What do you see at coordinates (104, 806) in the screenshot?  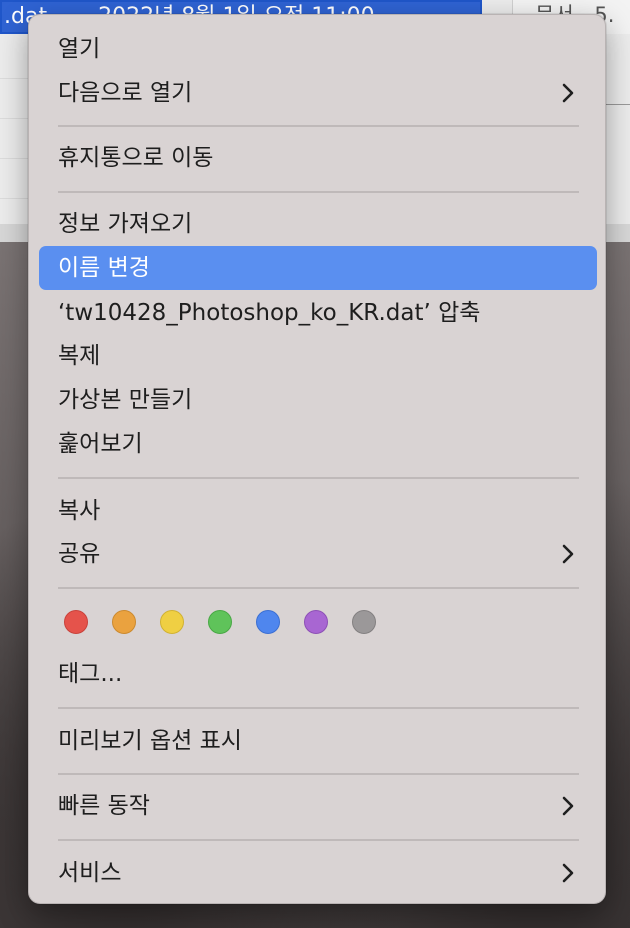 I see `menu-item-label: 빠른 동작` at bounding box center [104, 806].